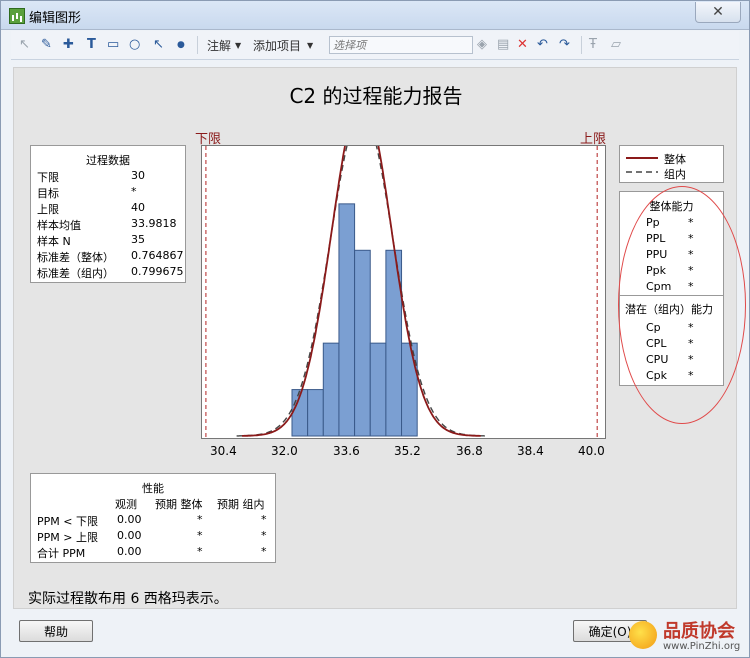 The image size is (750, 658). What do you see at coordinates (219, 45) in the screenshot?
I see `annotate-menu: 注解` at bounding box center [219, 45].